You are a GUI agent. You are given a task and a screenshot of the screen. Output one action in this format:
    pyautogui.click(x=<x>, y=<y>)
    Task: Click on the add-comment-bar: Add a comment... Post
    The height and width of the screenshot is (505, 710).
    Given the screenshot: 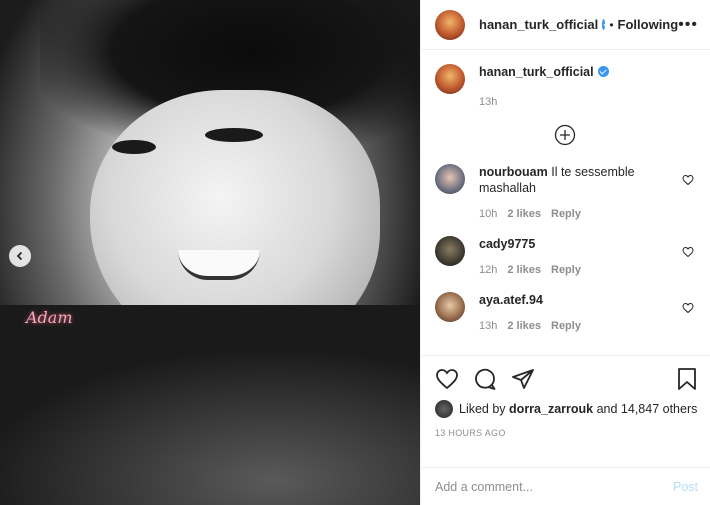 What is the action you would take?
    pyautogui.click(x=565, y=486)
    